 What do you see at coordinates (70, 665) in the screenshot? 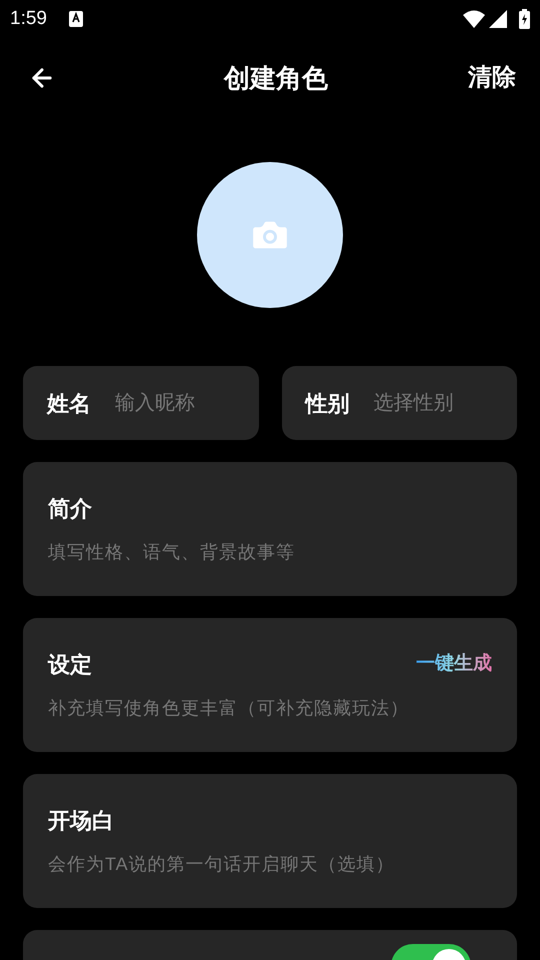
I see `card-title: 设定` at bounding box center [70, 665].